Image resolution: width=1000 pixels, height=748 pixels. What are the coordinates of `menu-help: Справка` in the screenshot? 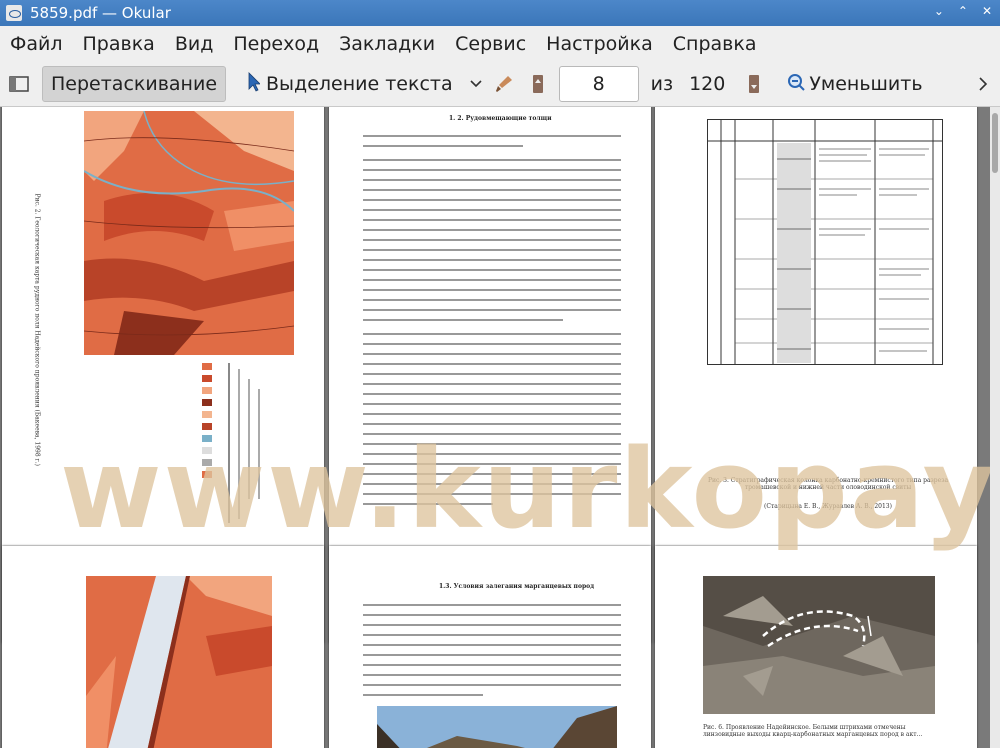 It's located at (715, 44).